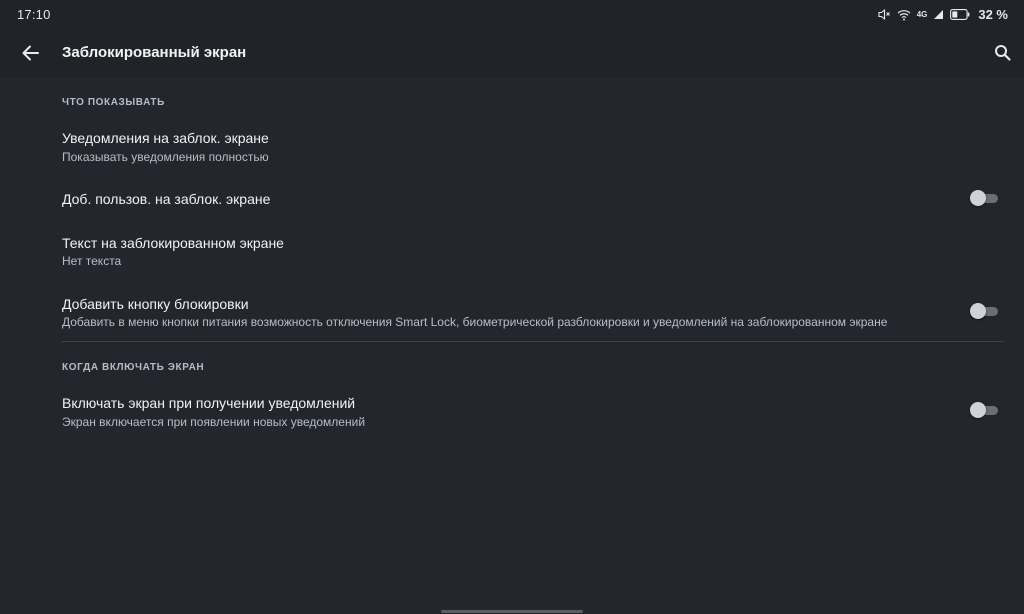 Image resolution: width=1024 pixels, height=614 pixels. What do you see at coordinates (904, 15) in the screenshot?
I see `wifi-icon` at bounding box center [904, 15].